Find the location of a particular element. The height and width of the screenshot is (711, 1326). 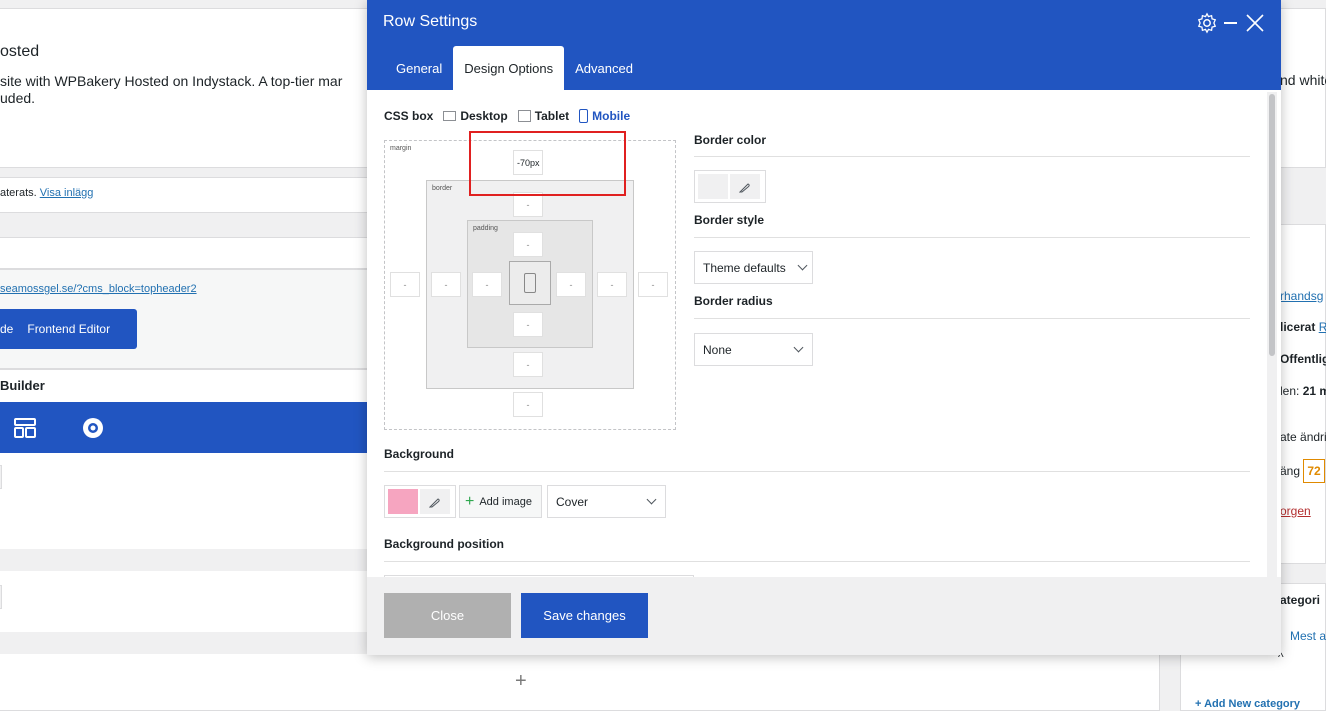

device-mobile: Mobile is located at coordinates (604, 116).